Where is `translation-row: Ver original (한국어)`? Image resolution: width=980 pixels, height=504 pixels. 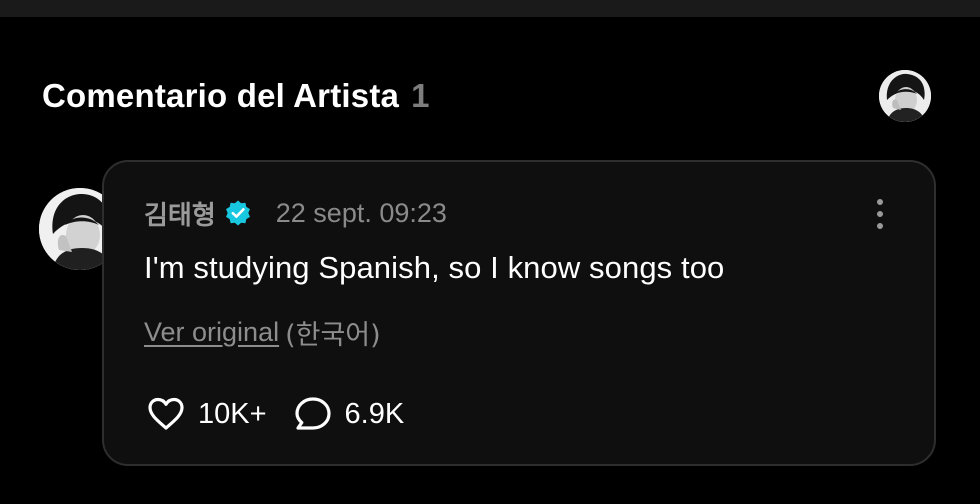 translation-row: Ver original (한국어) is located at coordinates (262, 332).